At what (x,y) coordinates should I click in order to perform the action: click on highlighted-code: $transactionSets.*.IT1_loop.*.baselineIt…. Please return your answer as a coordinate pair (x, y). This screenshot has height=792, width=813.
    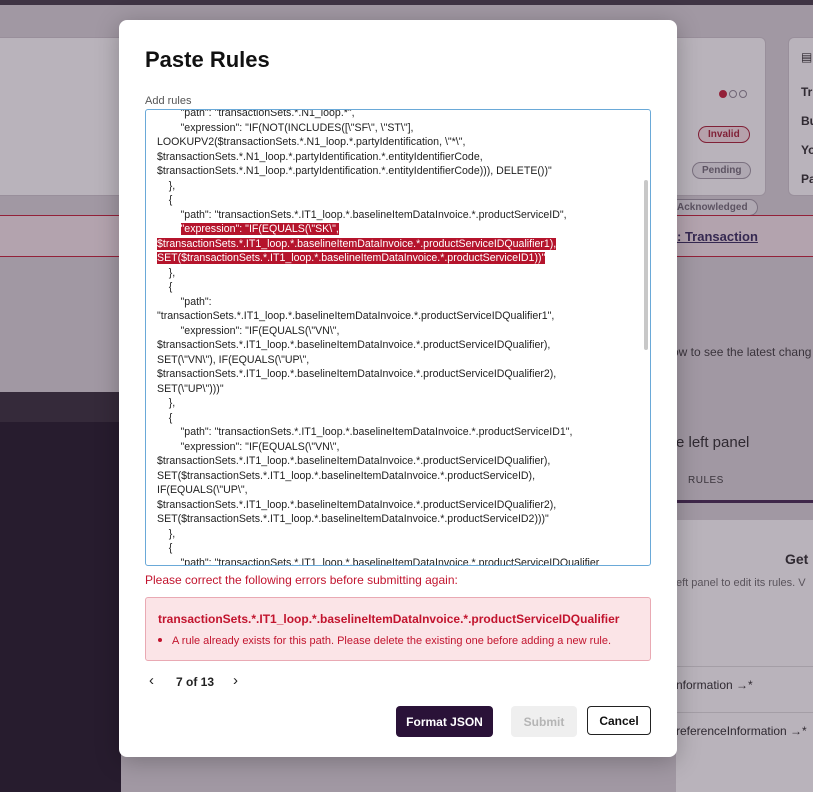
    Looking at the image, I should click on (357, 243).